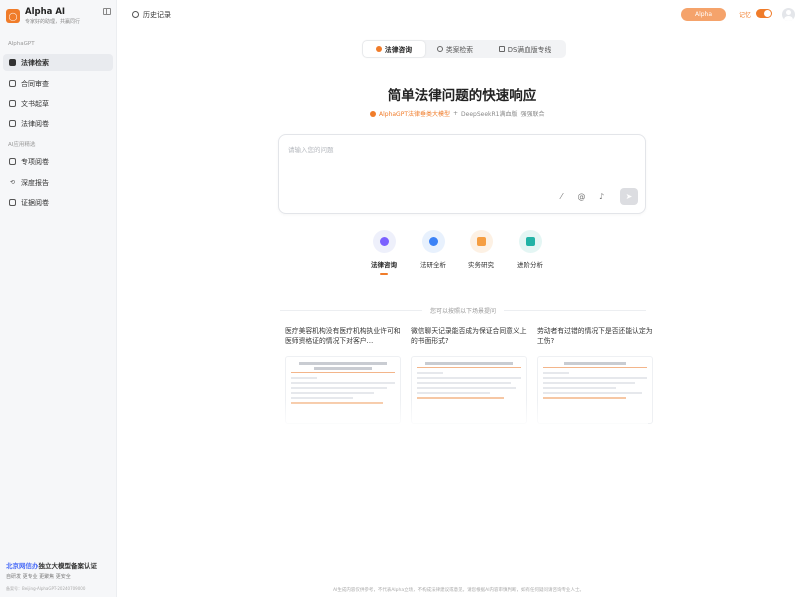 Image resolution: width=800 pixels, height=597 pixels. Describe the element at coordinates (12, 161) in the screenshot. I see `file-icon` at that location.